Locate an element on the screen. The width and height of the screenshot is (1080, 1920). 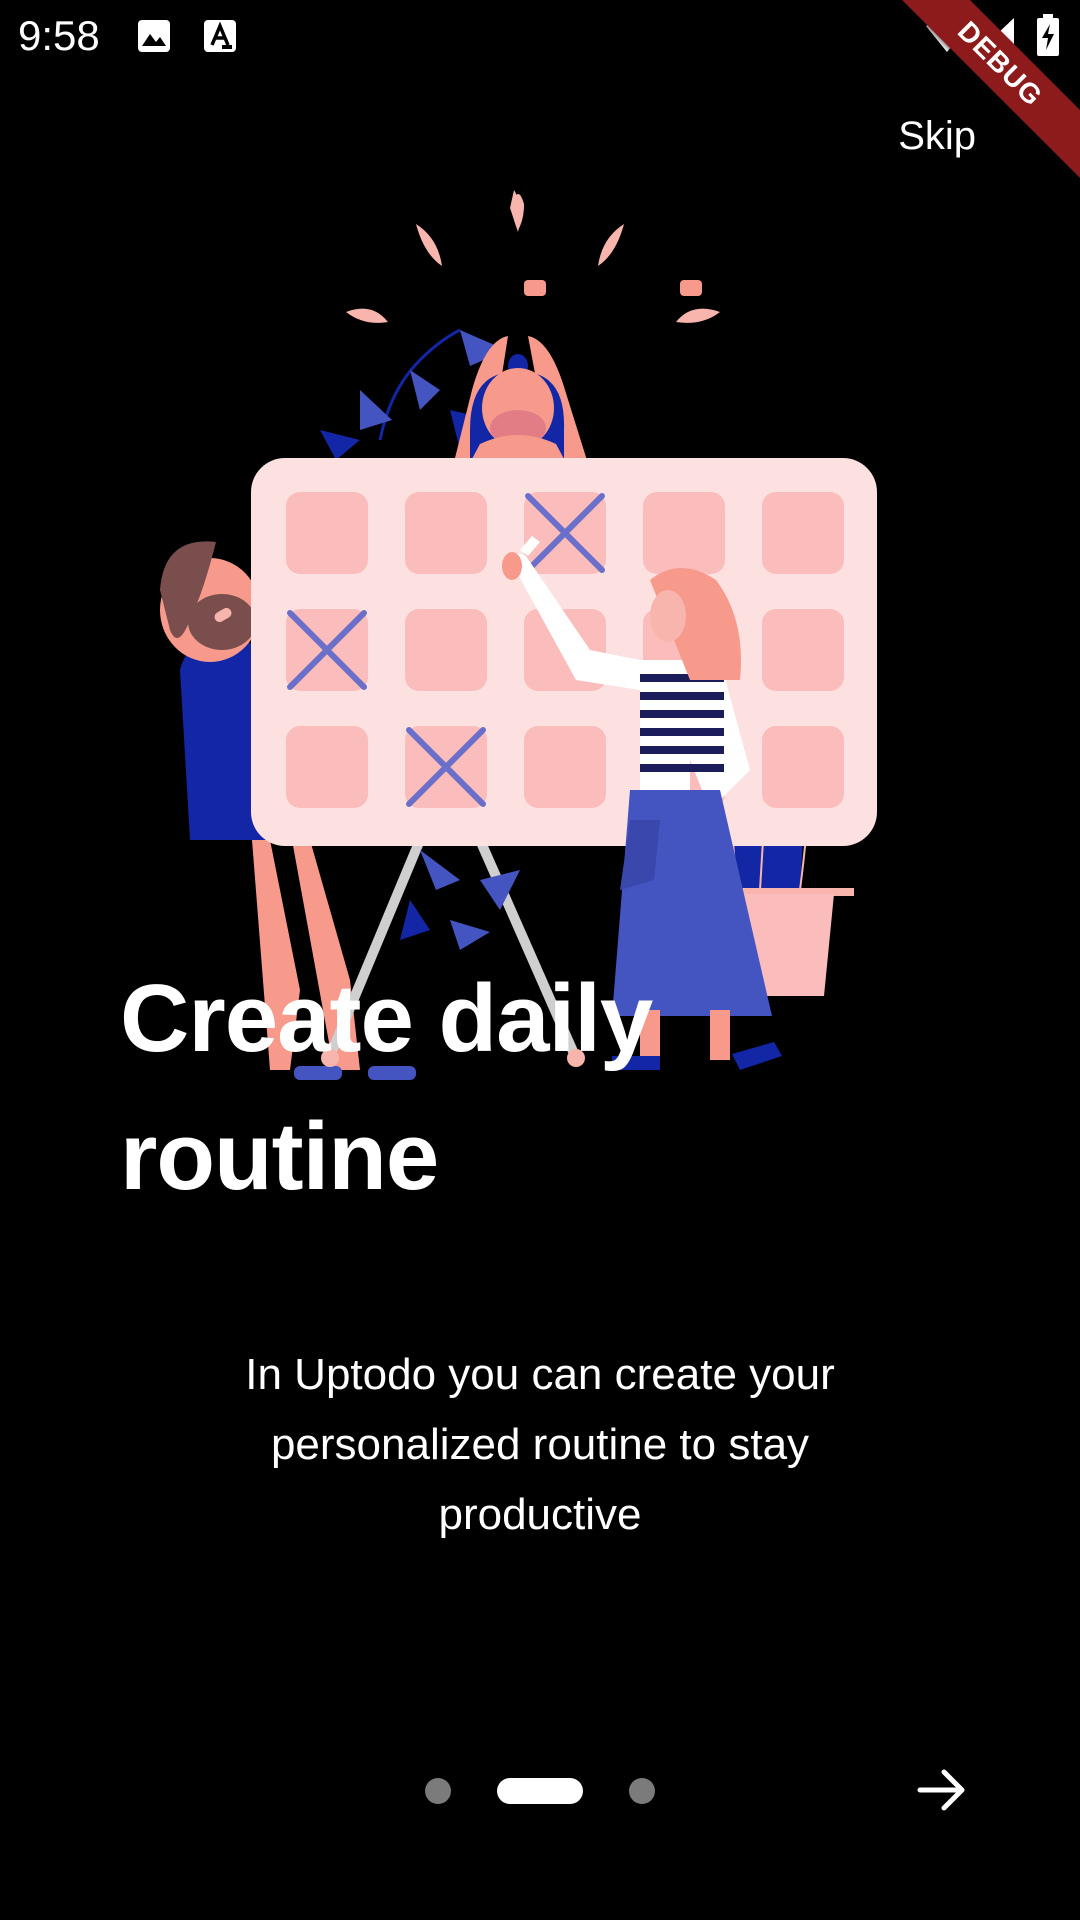
person-celebrating is located at coordinates (577, 375).